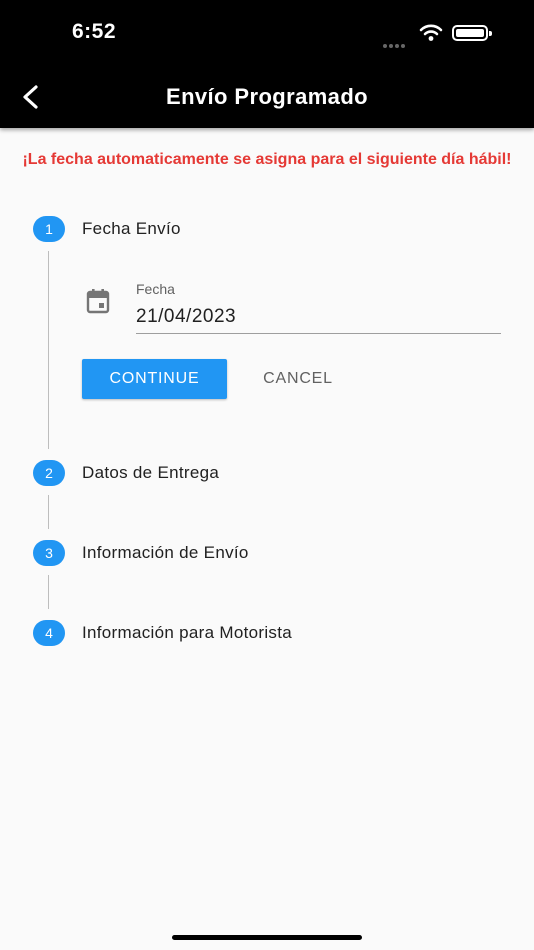 The image size is (534, 950). What do you see at coordinates (49, 633) in the screenshot?
I see `step-4-number: 4` at bounding box center [49, 633].